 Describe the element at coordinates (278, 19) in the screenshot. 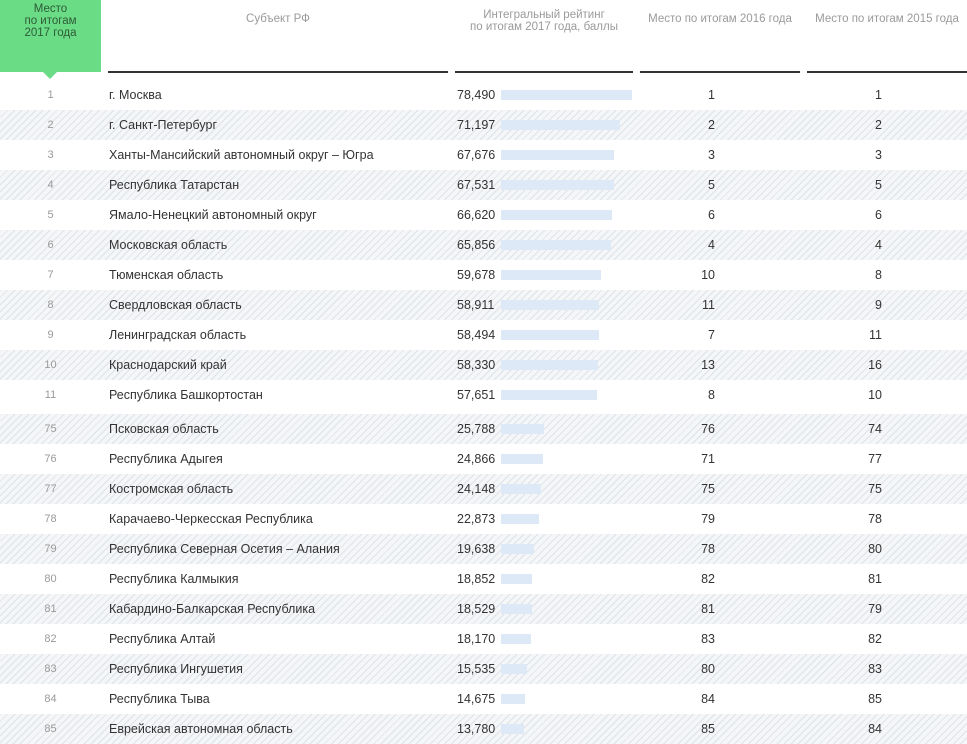

I see `subject-column-header: Субъект РФ` at that location.